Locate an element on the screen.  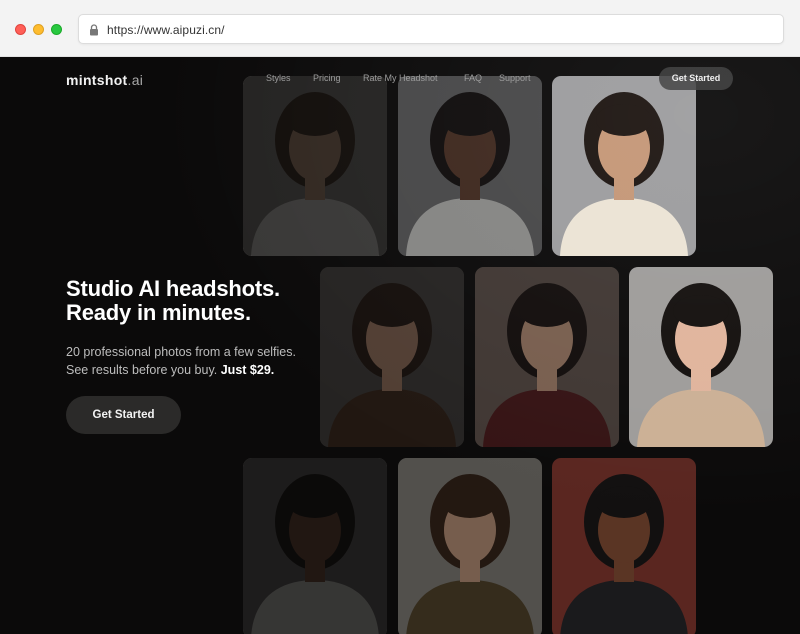
hero-title-line-1: Studio AI headshots. is located at coordinates (173, 288).